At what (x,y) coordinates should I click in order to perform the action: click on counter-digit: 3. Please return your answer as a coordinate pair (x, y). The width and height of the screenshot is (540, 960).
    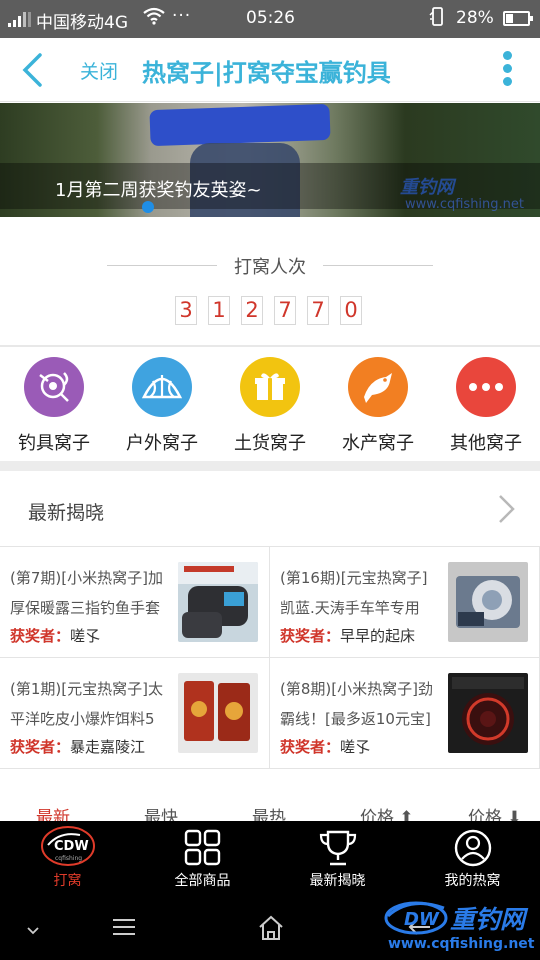
    Looking at the image, I should click on (186, 310).